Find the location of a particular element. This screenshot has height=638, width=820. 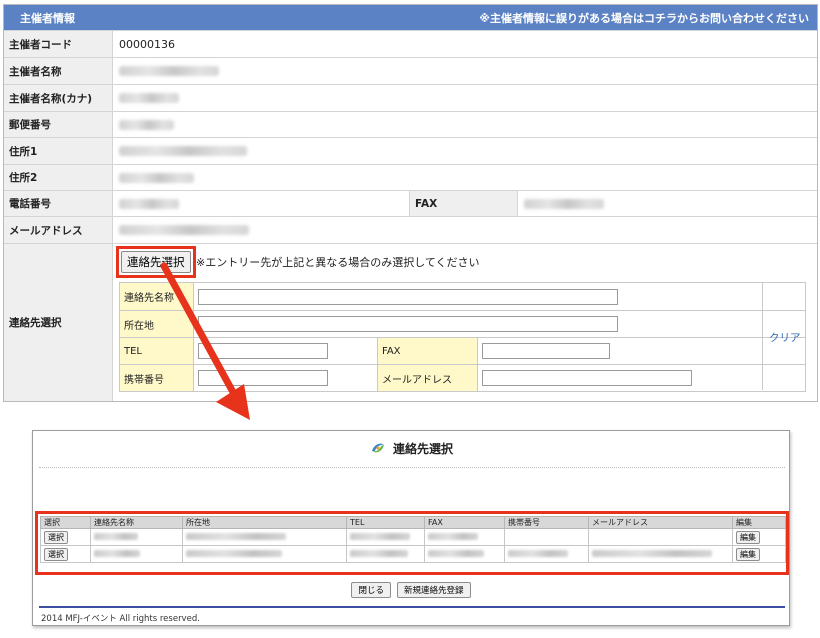

blurred-organizer-name is located at coordinates (169, 71).